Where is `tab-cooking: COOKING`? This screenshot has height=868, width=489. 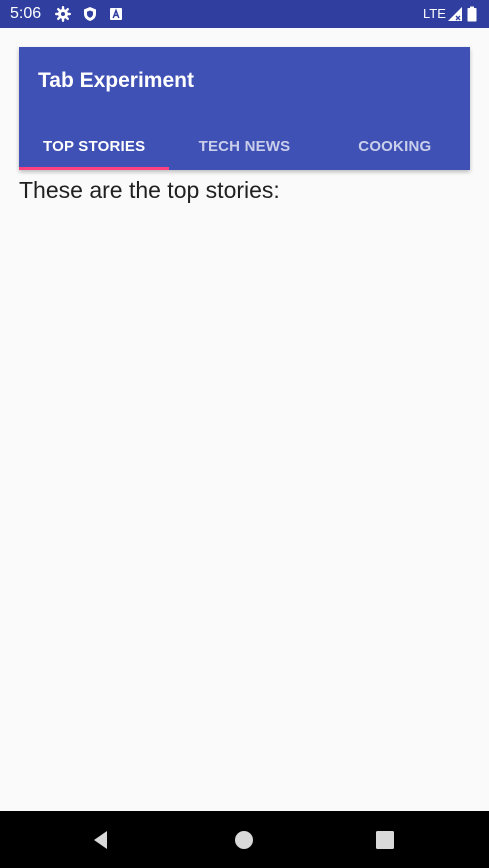 tab-cooking: COOKING is located at coordinates (395, 146).